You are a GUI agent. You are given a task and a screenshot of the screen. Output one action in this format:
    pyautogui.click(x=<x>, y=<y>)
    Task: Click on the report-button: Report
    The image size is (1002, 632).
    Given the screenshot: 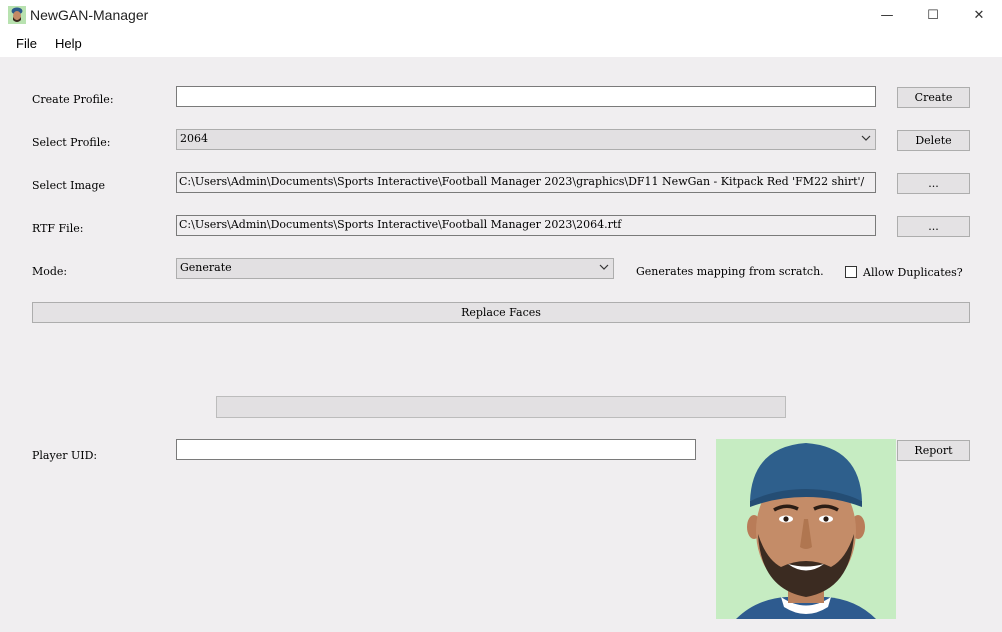 What is the action you would take?
    pyautogui.click(x=933, y=450)
    